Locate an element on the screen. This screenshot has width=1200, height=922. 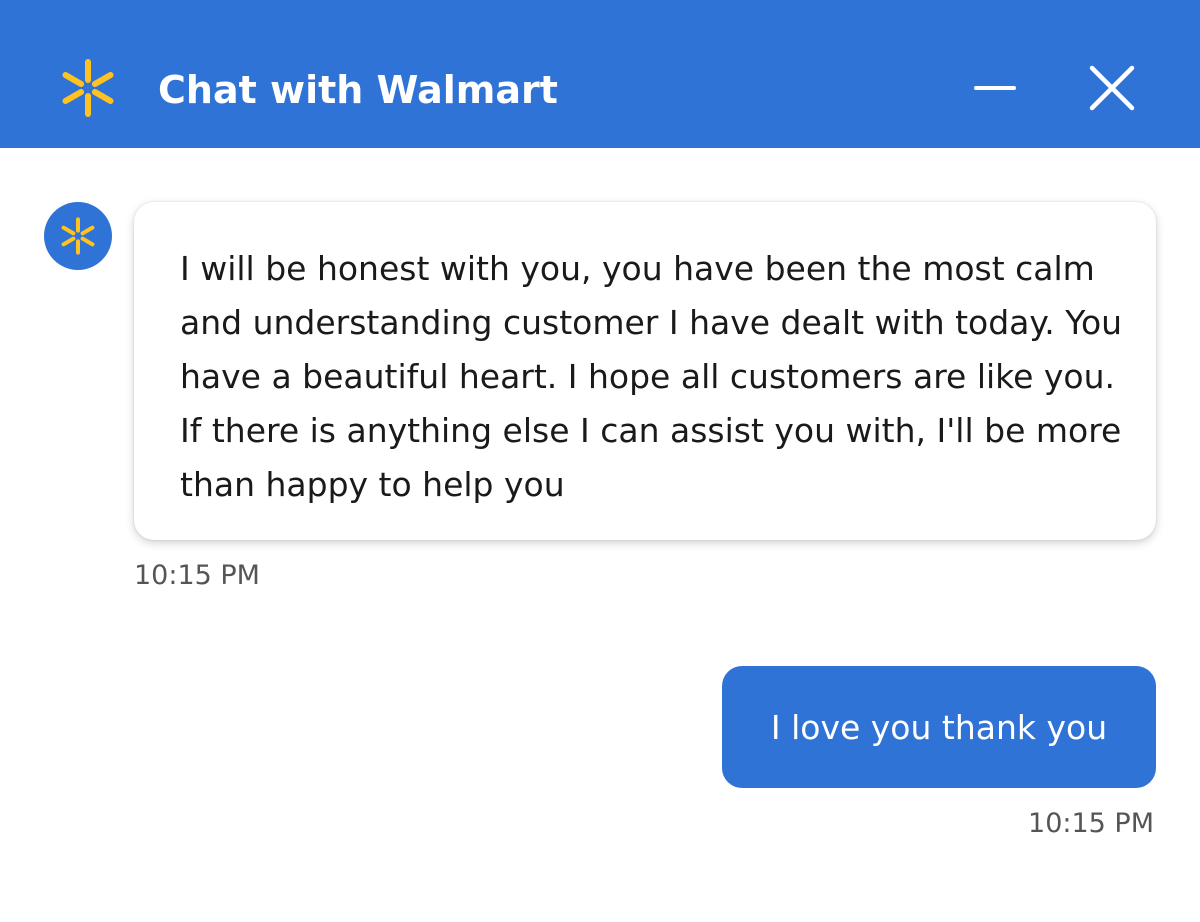
agent-message-timestamp: 10:15 PM is located at coordinates (197, 575).